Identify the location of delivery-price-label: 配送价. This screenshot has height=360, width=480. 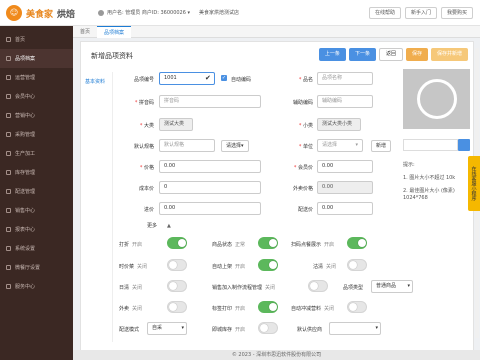
(305, 210).